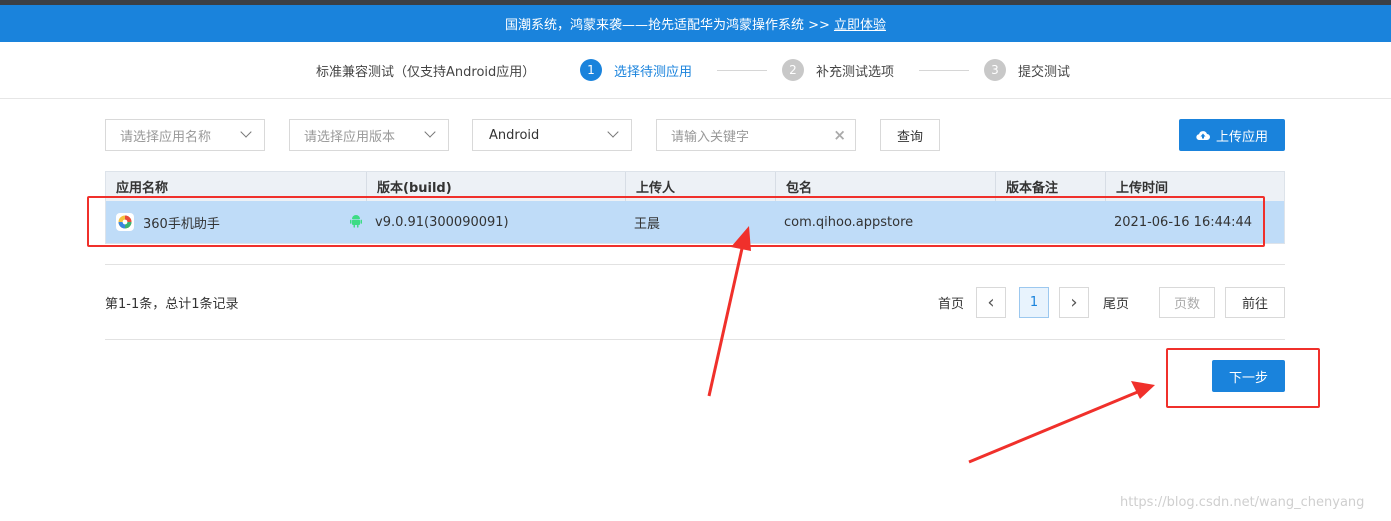 The width and height of the screenshot is (1391, 521). I want to click on step-submit: 3 提交测试, so click(1027, 70).